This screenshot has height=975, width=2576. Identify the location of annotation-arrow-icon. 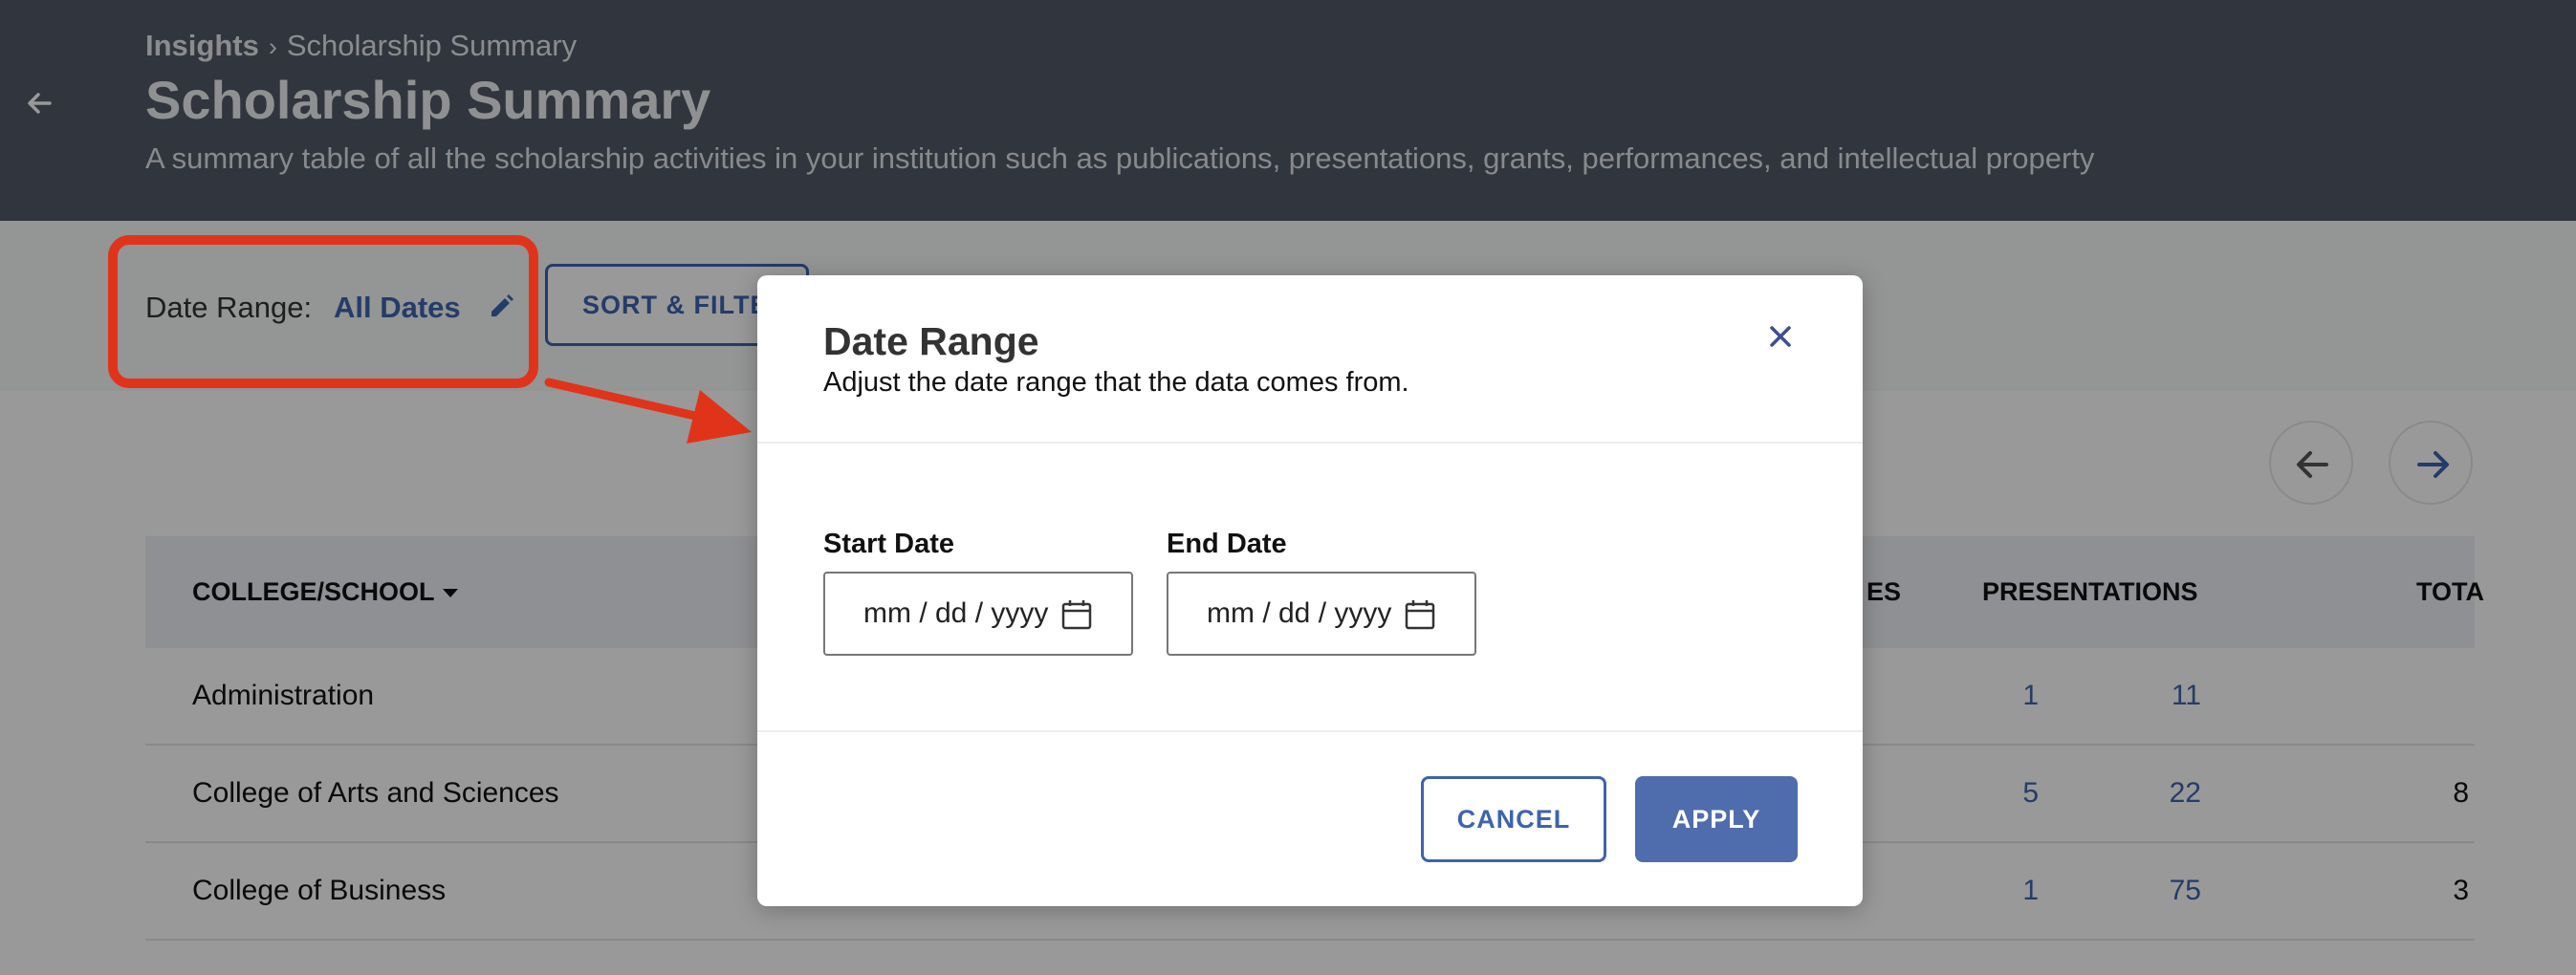
(648, 411).